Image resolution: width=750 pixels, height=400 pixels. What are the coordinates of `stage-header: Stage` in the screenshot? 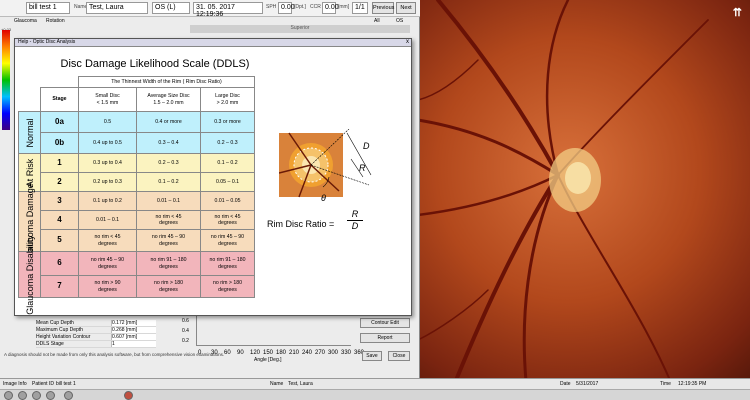 It's located at (59, 99).